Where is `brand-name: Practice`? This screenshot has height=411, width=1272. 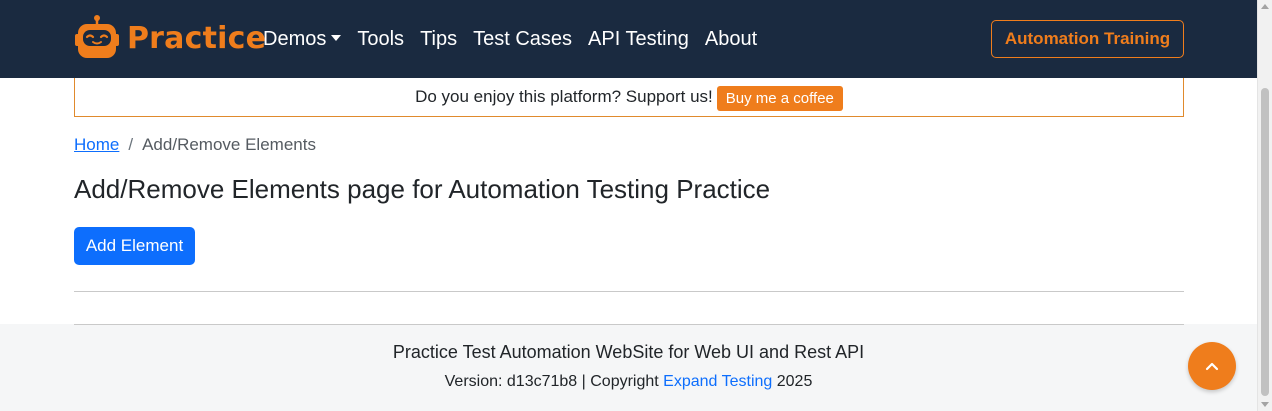 brand-name: Practice is located at coordinates (197, 38).